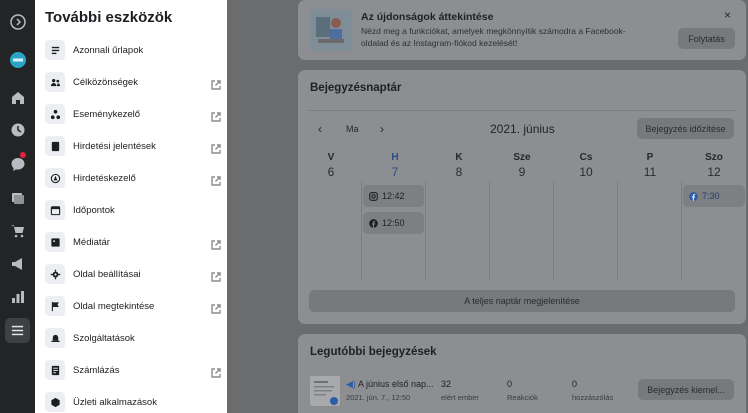 The width and height of the screenshot is (748, 413). Describe the element at coordinates (522, 129) in the screenshot. I see `month-label: 2021. június` at that location.